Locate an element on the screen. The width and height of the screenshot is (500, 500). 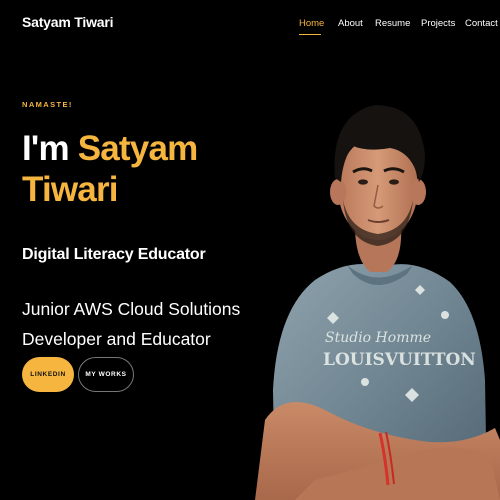
nav-about: About is located at coordinates (350, 23).